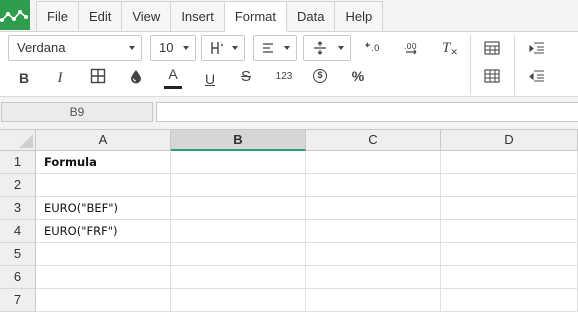 The image size is (578, 312). I want to click on column-header-d: D, so click(509, 140).